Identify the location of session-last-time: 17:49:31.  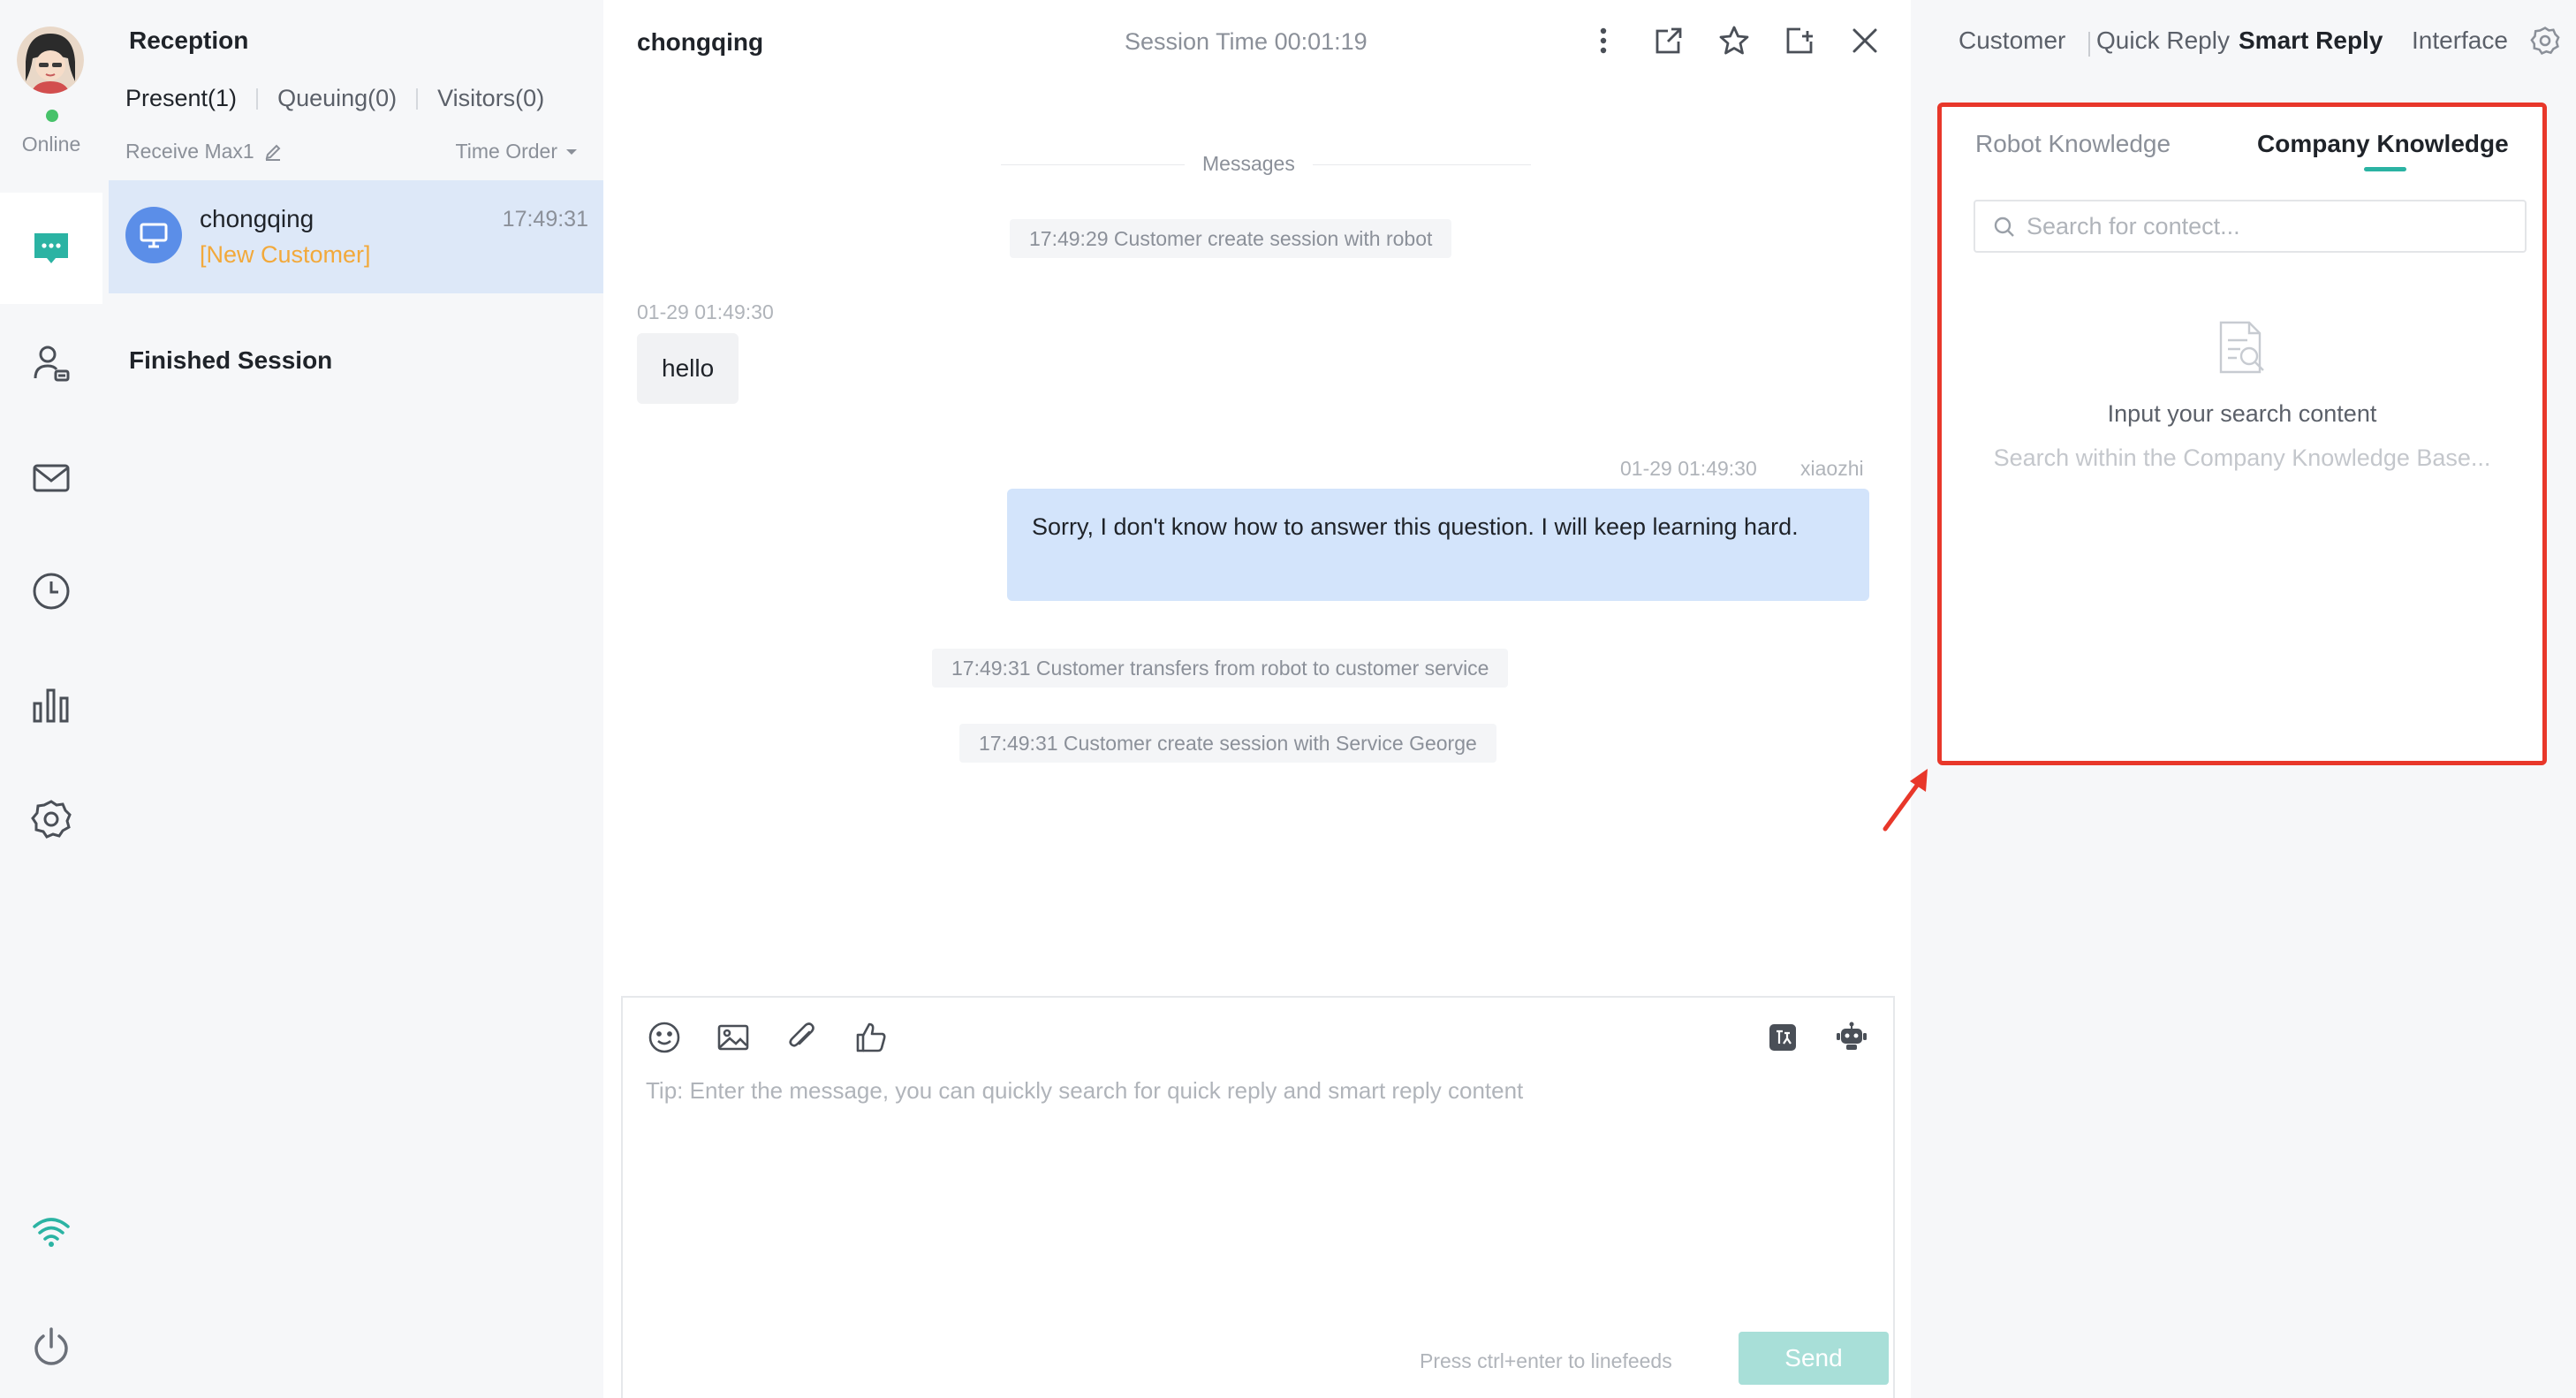
(545, 219).